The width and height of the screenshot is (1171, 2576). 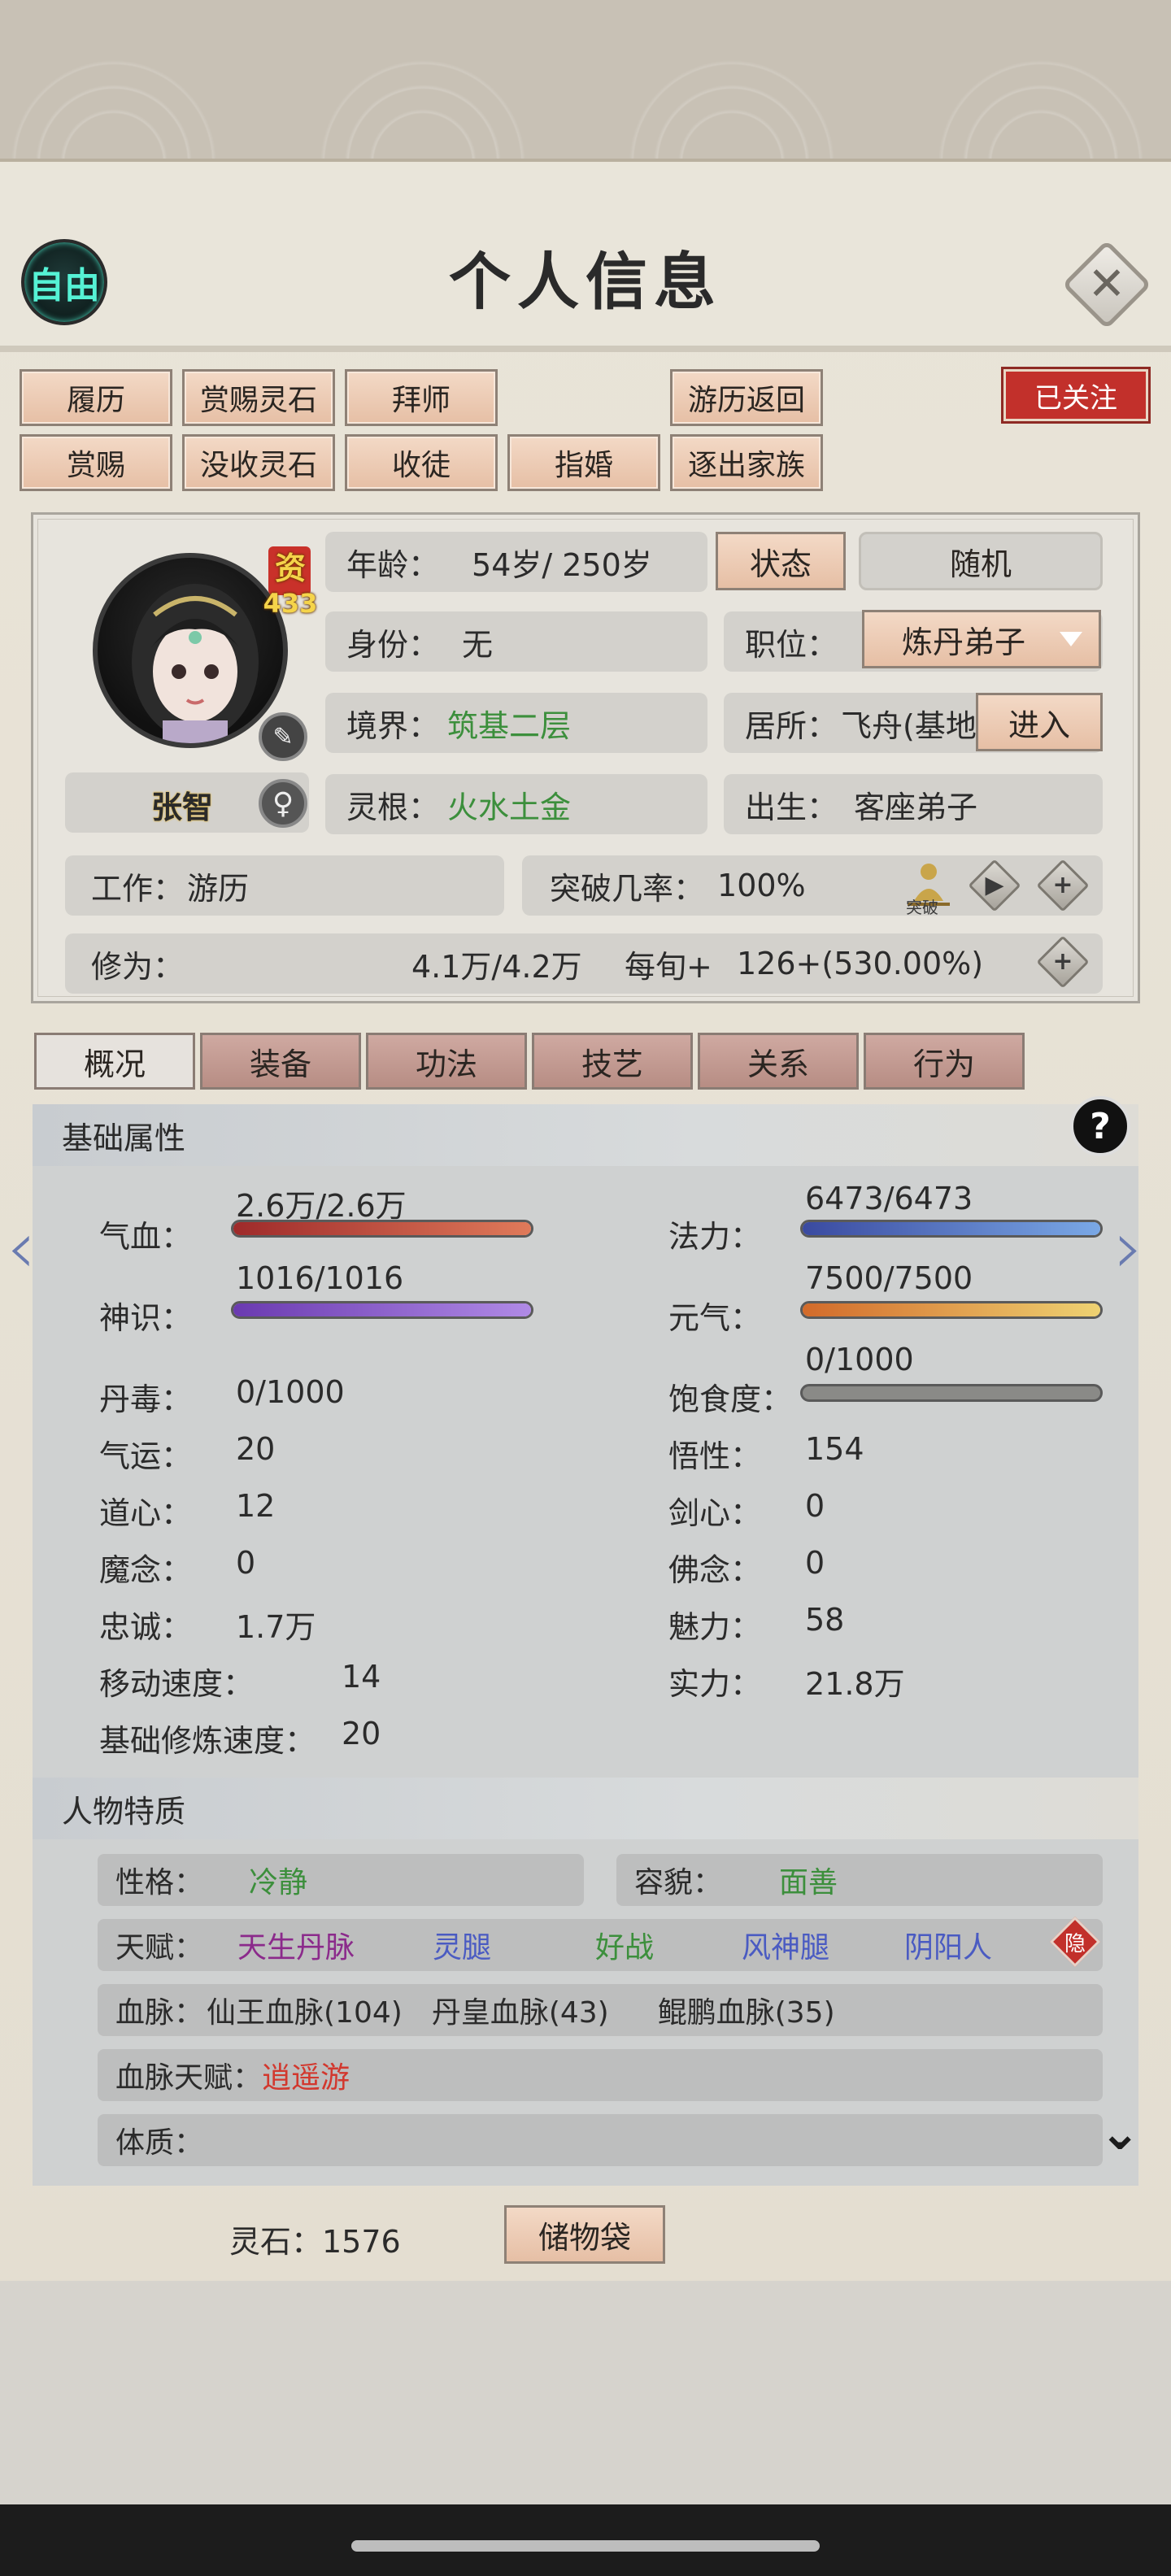 What do you see at coordinates (585, 2546) in the screenshot?
I see `home-indicator` at bounding box center [585, 2546].